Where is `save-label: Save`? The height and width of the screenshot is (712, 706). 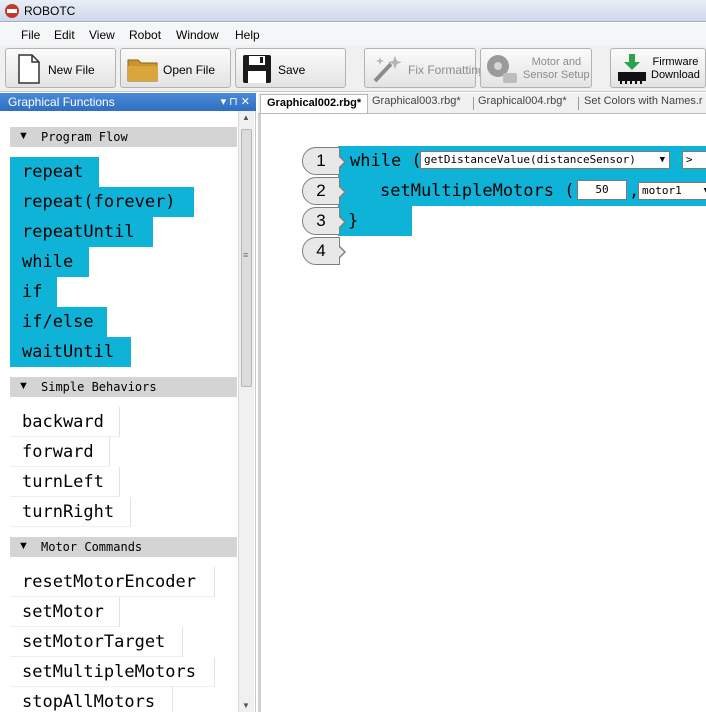
save-label: Save is located at coordinates (292, 70).